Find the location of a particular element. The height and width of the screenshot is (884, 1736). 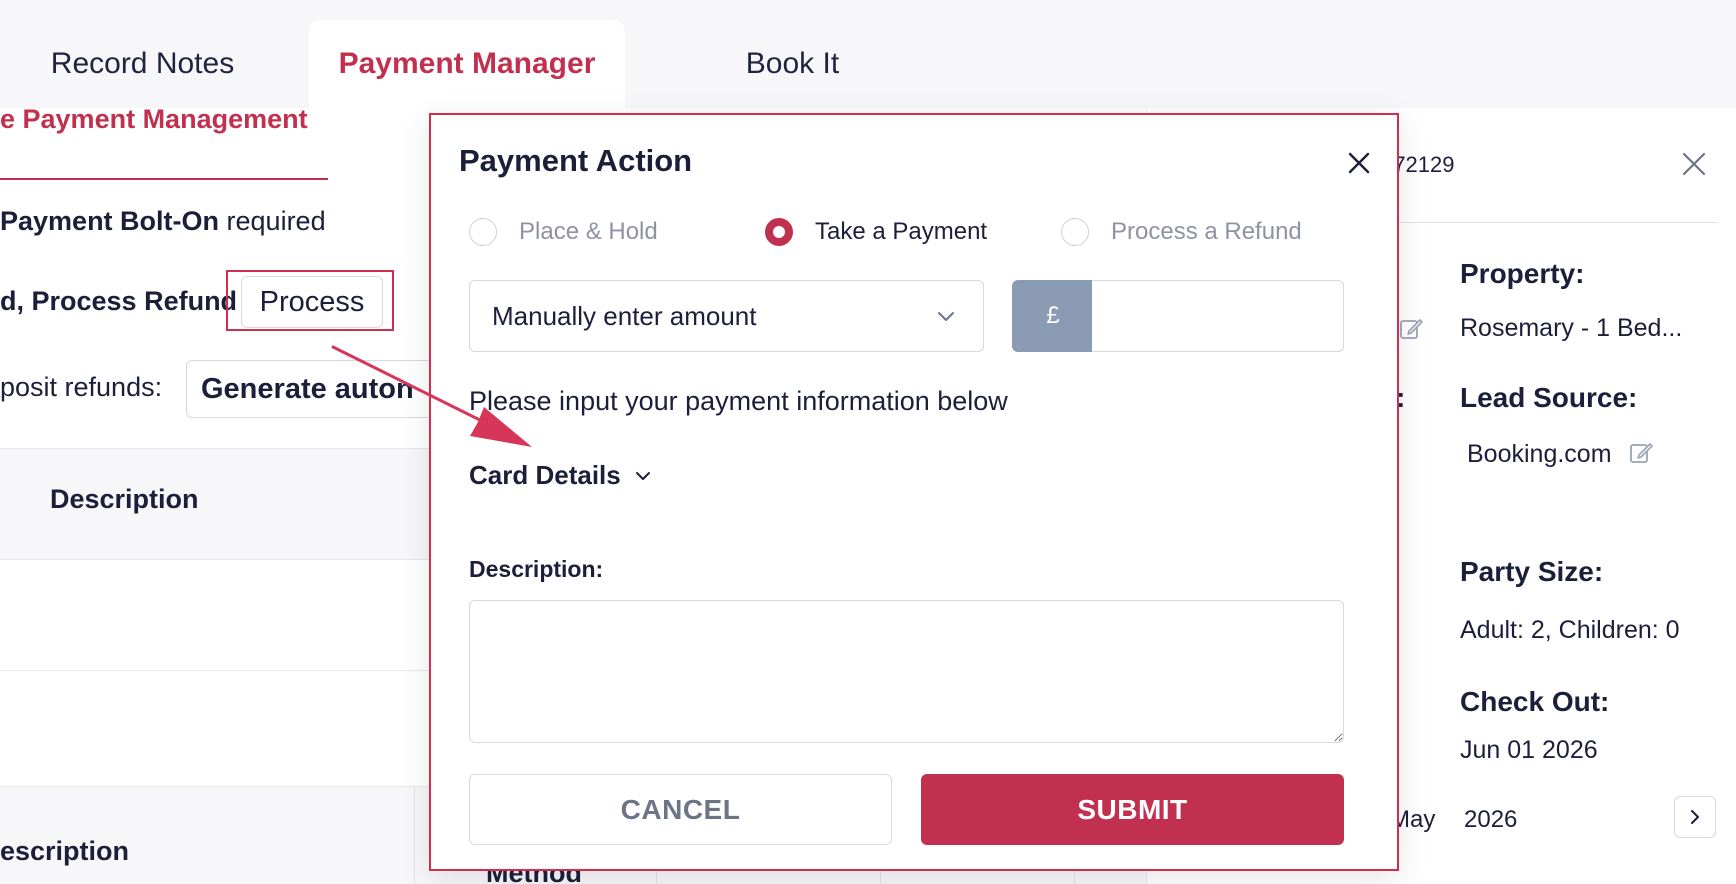

bolt-on-required: required is located at coordinates (272, 221).